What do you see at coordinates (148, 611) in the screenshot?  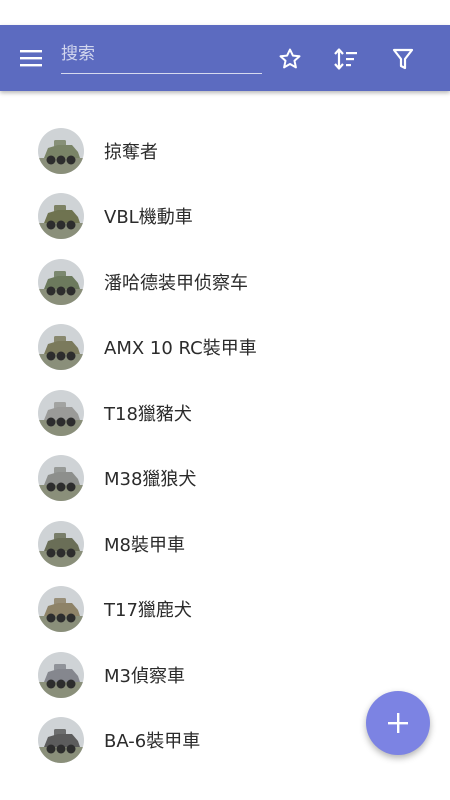 I see `vehicle-name: T17獵鹿犬` at bounding box center [148, 611].